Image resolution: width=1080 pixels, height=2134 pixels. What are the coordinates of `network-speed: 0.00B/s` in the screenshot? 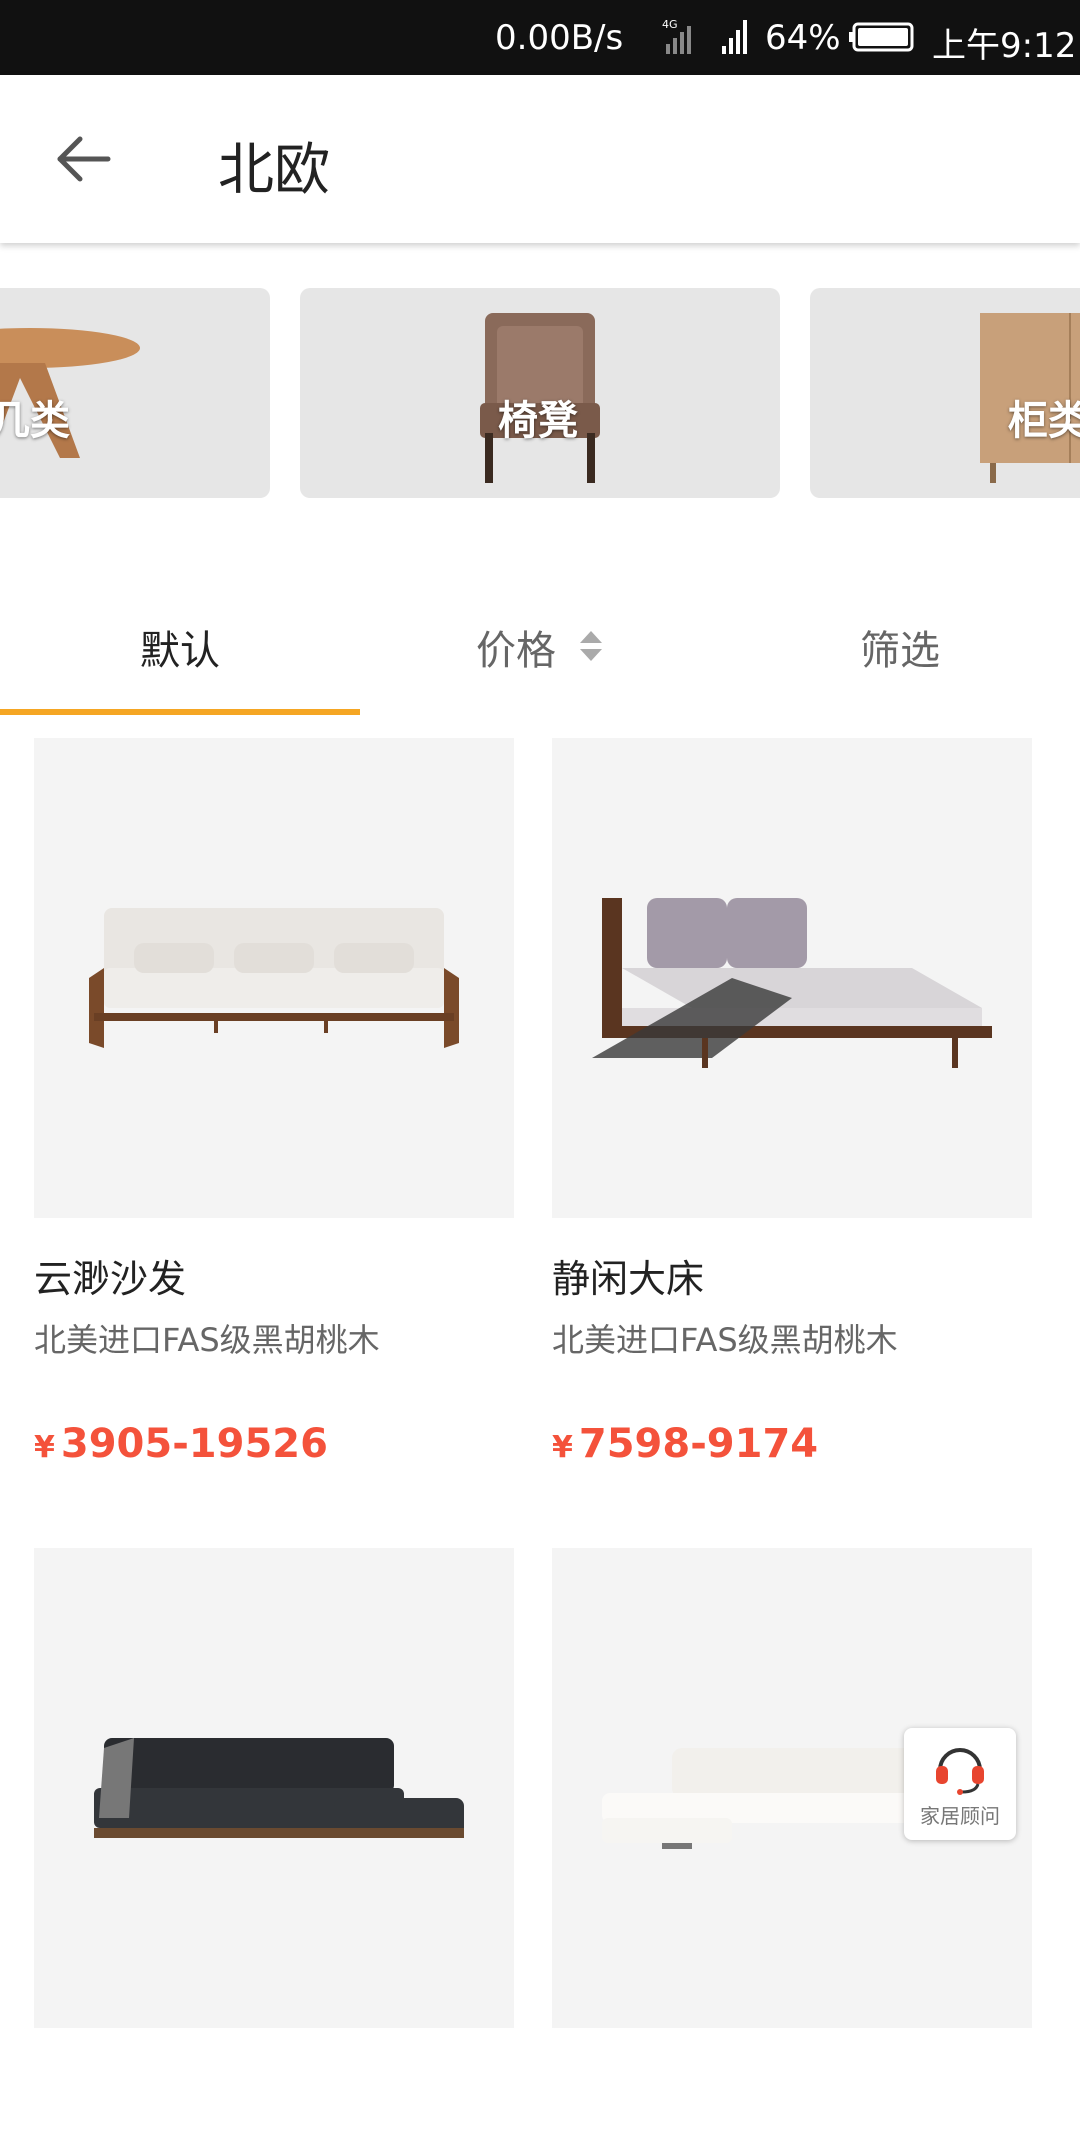 It's located at (559, 38).